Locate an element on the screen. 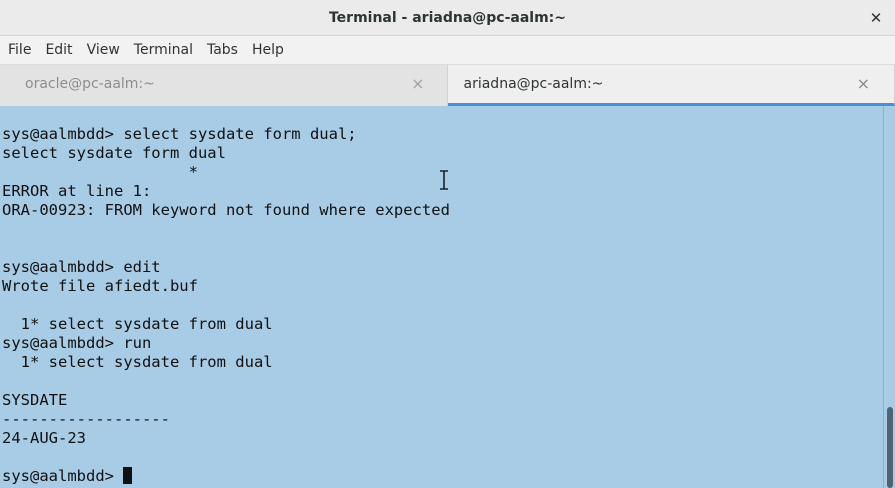 This screenshot has height=488, width=895. terminal-prompt: sys@aalmbdd> is located at coordinates (63, 476).